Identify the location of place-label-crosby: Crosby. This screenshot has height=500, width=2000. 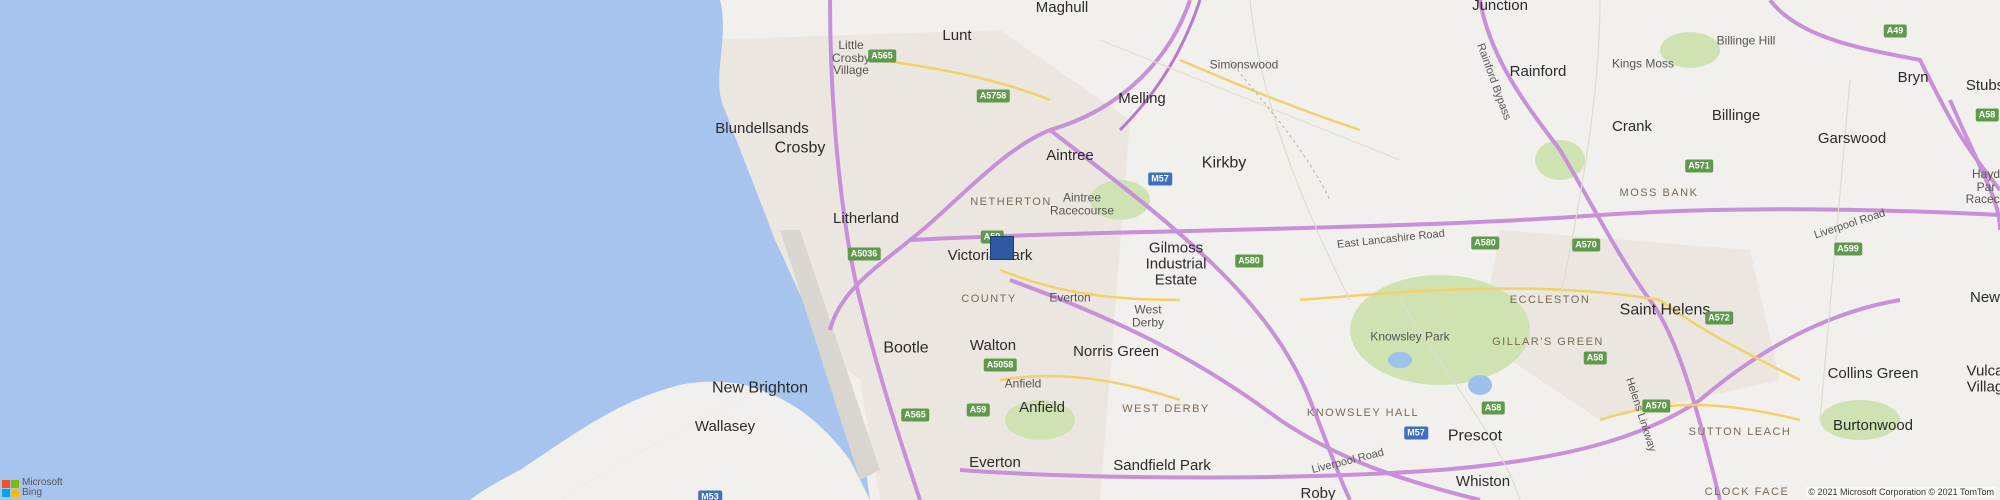
(800, 148).